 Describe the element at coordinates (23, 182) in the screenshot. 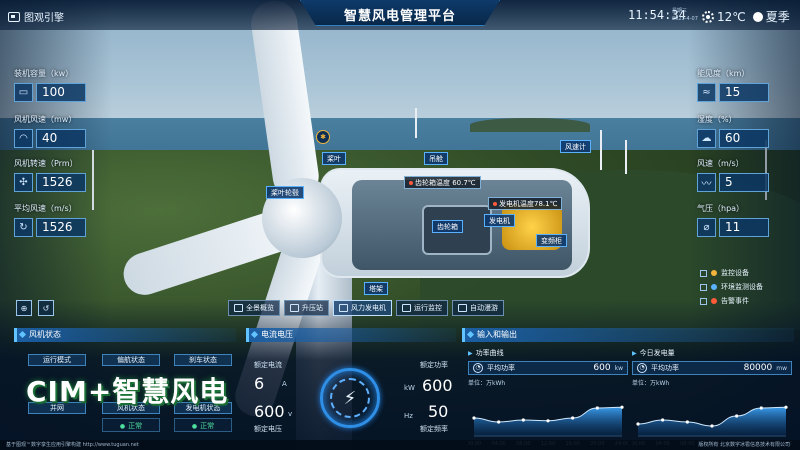

I see `fan-icon: ✣` at that location.